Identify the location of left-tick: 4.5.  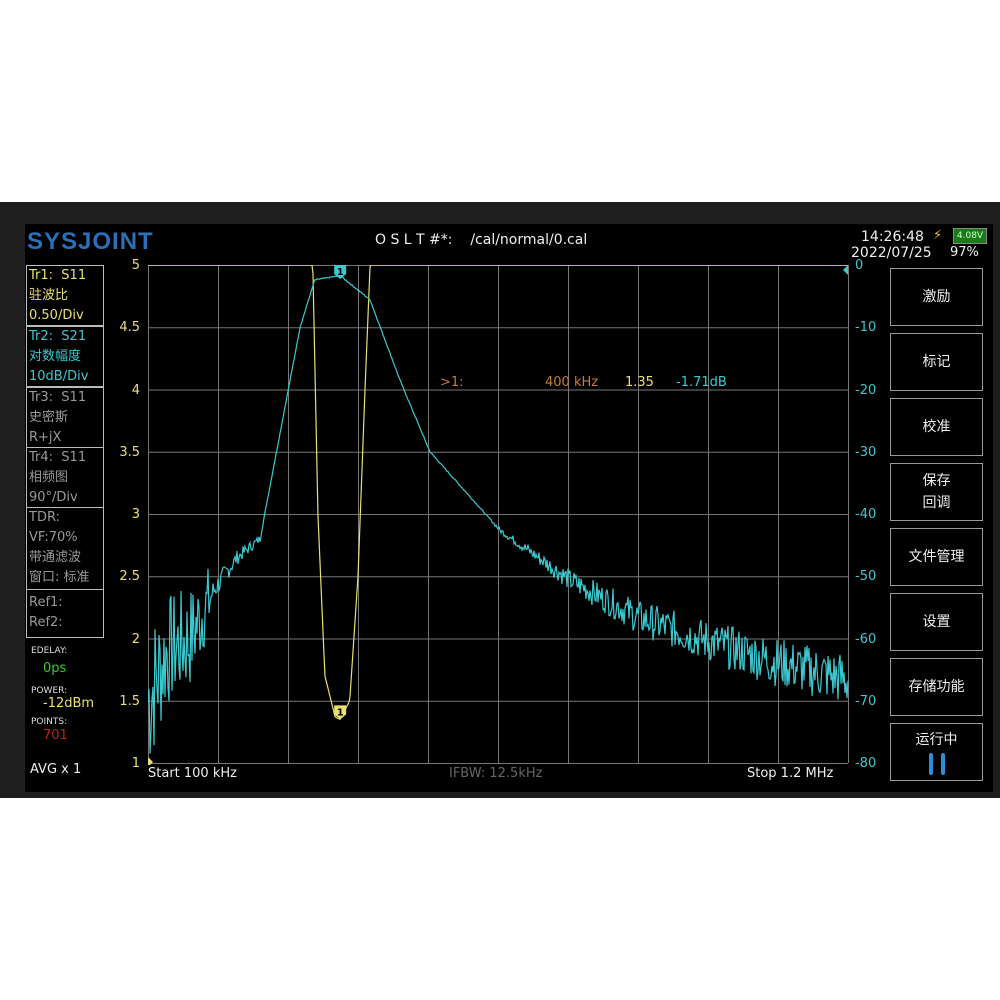
(129, 328).